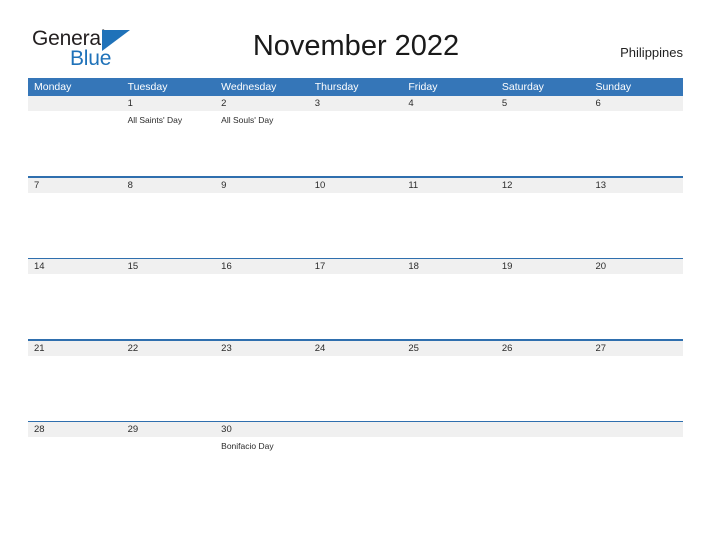 Image resolution: width=712 pixels, height=550 pixels. Describe the element at coordinates (262, 429) in the screenshot. I see `day-number-30: 30` at that location.